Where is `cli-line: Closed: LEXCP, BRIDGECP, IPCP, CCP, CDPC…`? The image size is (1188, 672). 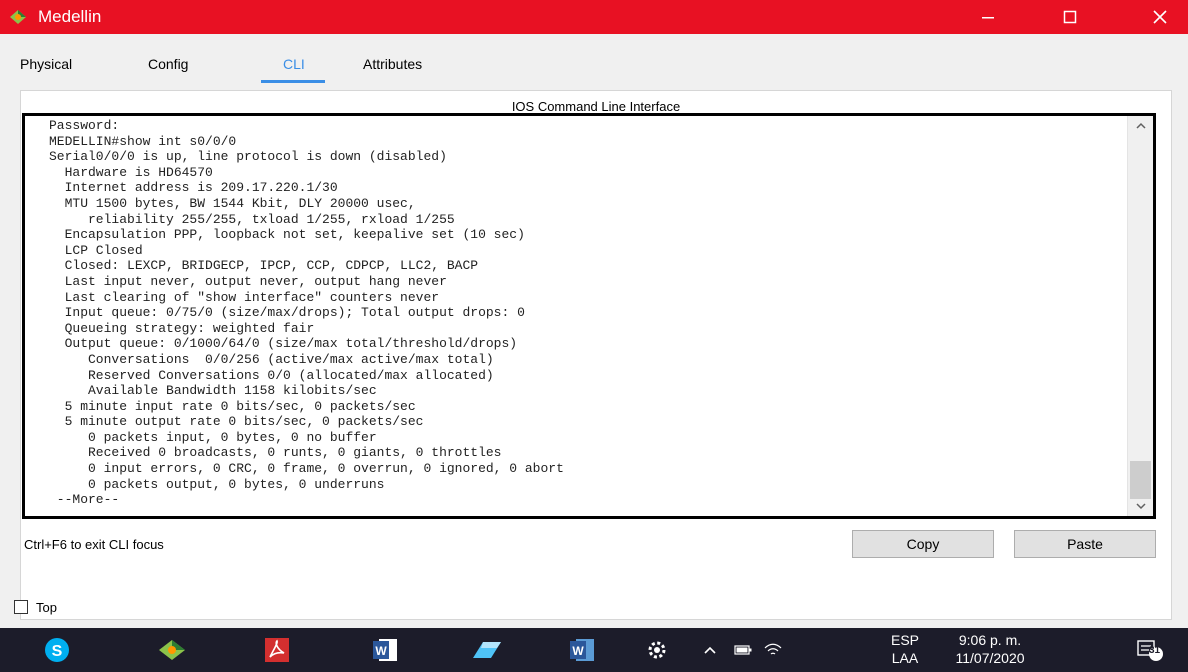 cli-line: Closed: LEXCP, BRIDGECP, IPCP, CCP, CDPC… is located at coordinates (264, 266).